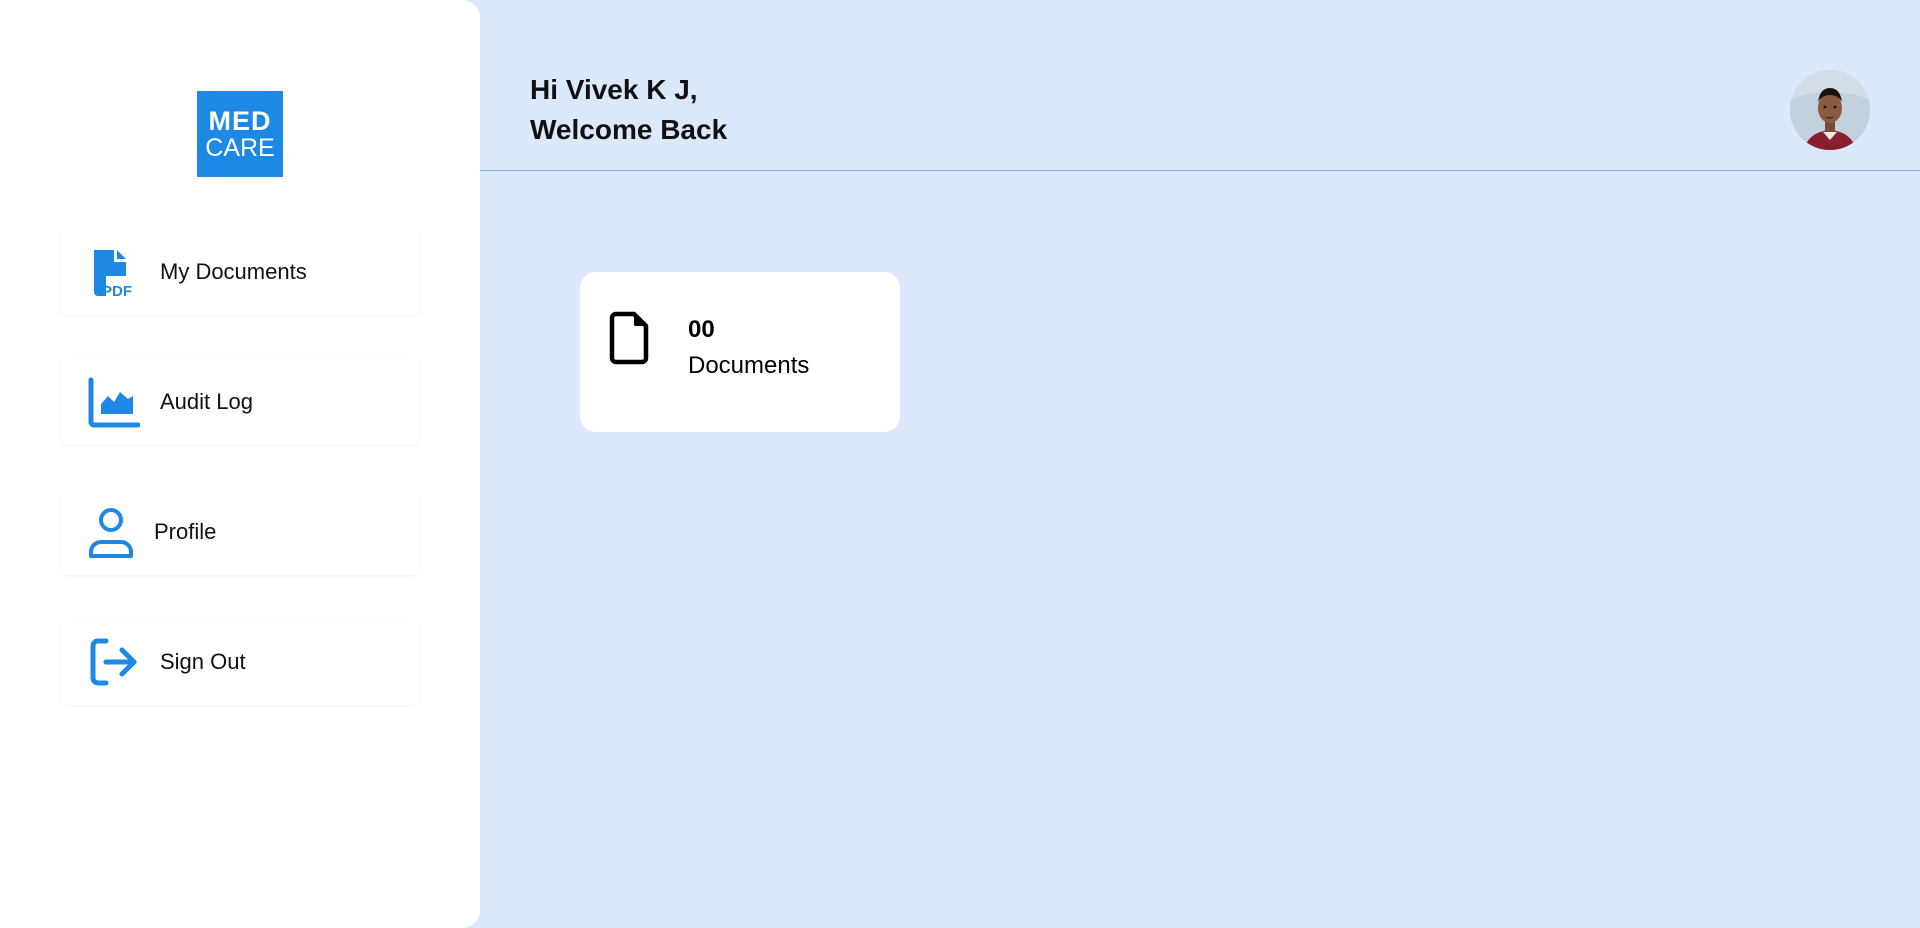 The width and height of the screenshot is (1920, 928). Describe the element at coordinates (1200, 85) in the screenshot. I see `top-header: Hi Vivek K J, Welcome Back` at that location.